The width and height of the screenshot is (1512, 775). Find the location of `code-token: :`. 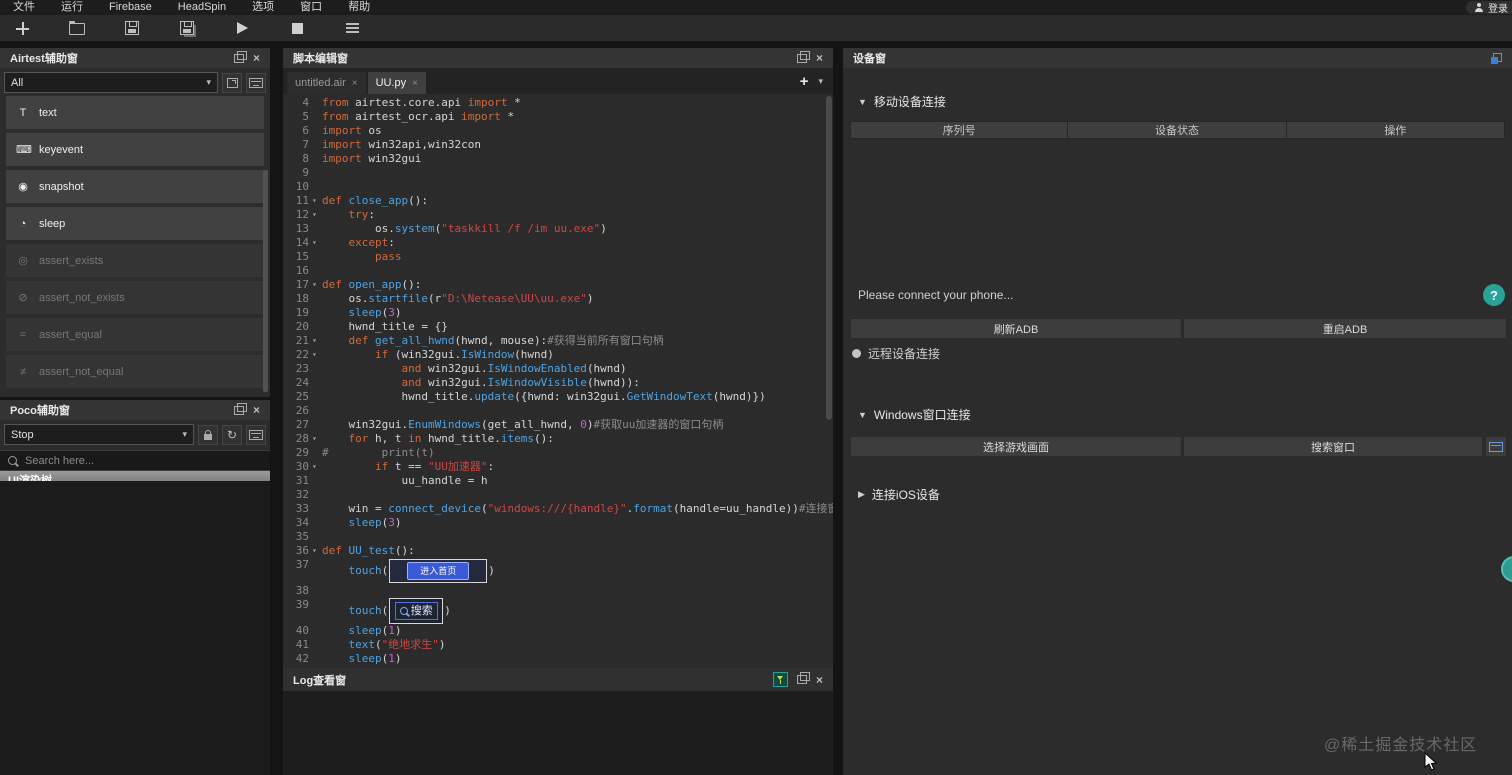

code-token: : is located at coordinates (391, 242).